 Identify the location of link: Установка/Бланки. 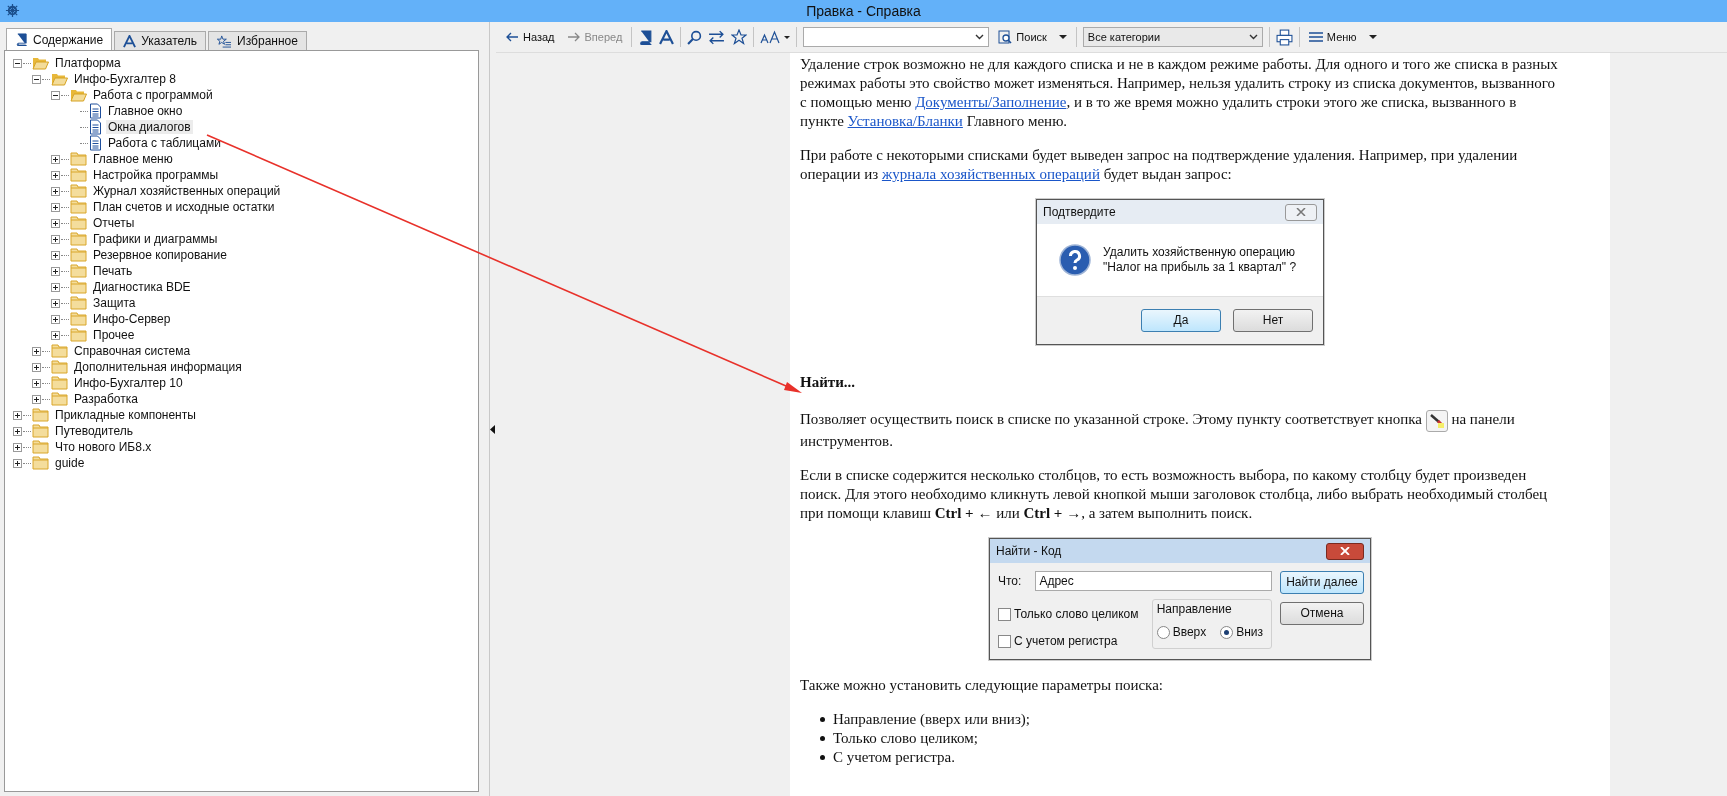
(905, 121).